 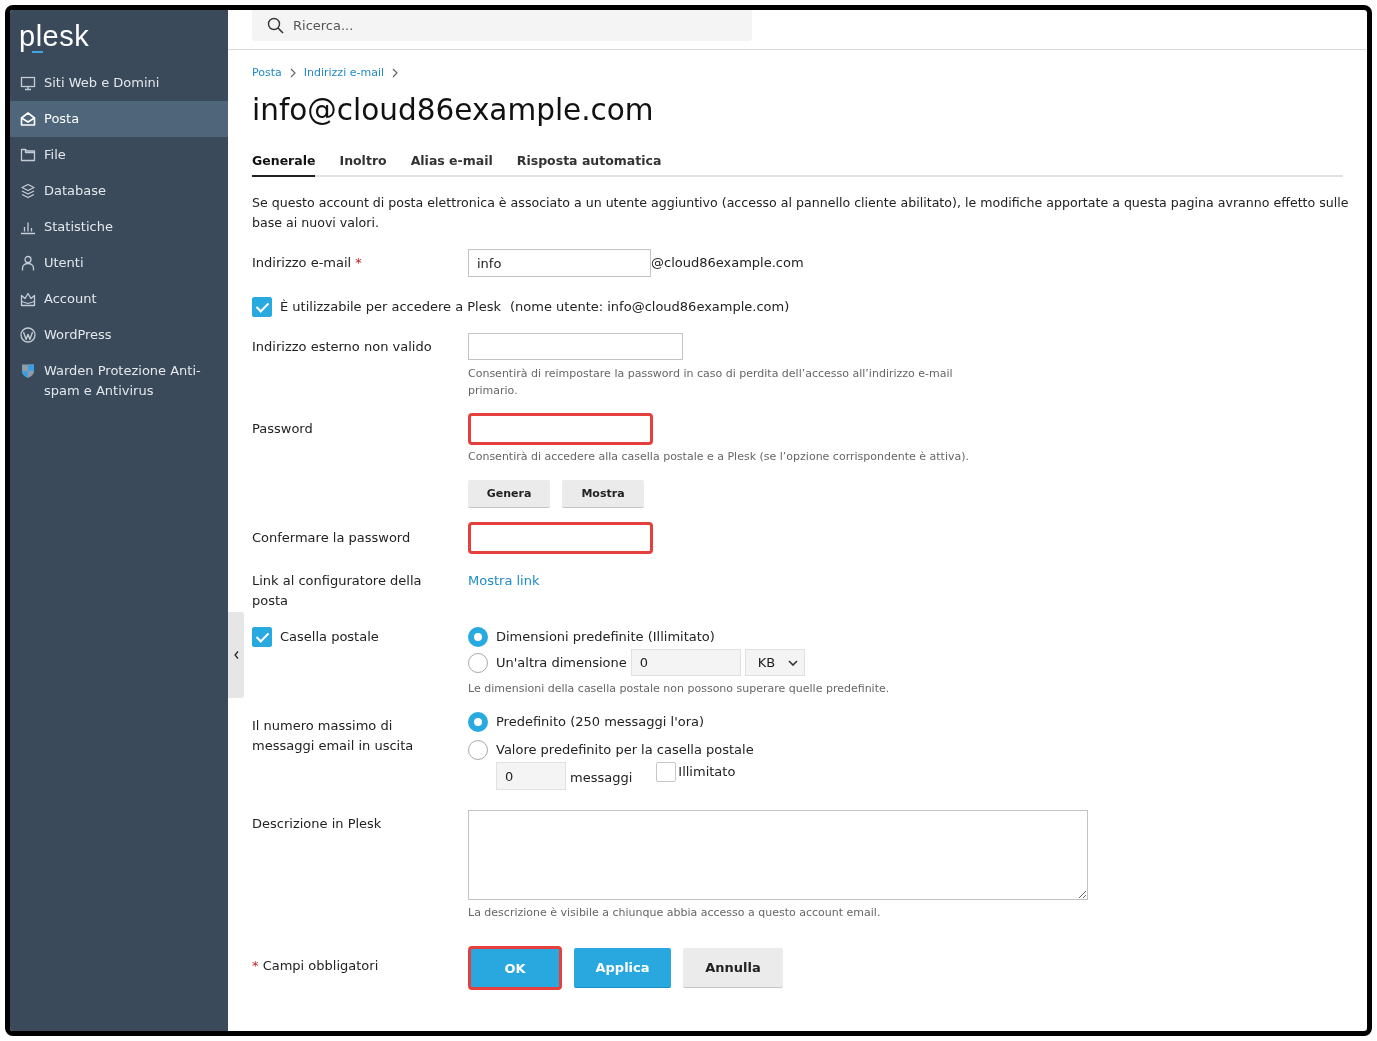 What do you see at coordinates (800, 213) in the screenshot?
I see `intro-text: Se questo account di posta elettronica è associato a un utente aggiuntivo (accesso al pannello cliente abilitato), le modifiche apportate a questa pagina avranno effetto sulle base ai nuovi valori.` at bounding box center [800, 213].